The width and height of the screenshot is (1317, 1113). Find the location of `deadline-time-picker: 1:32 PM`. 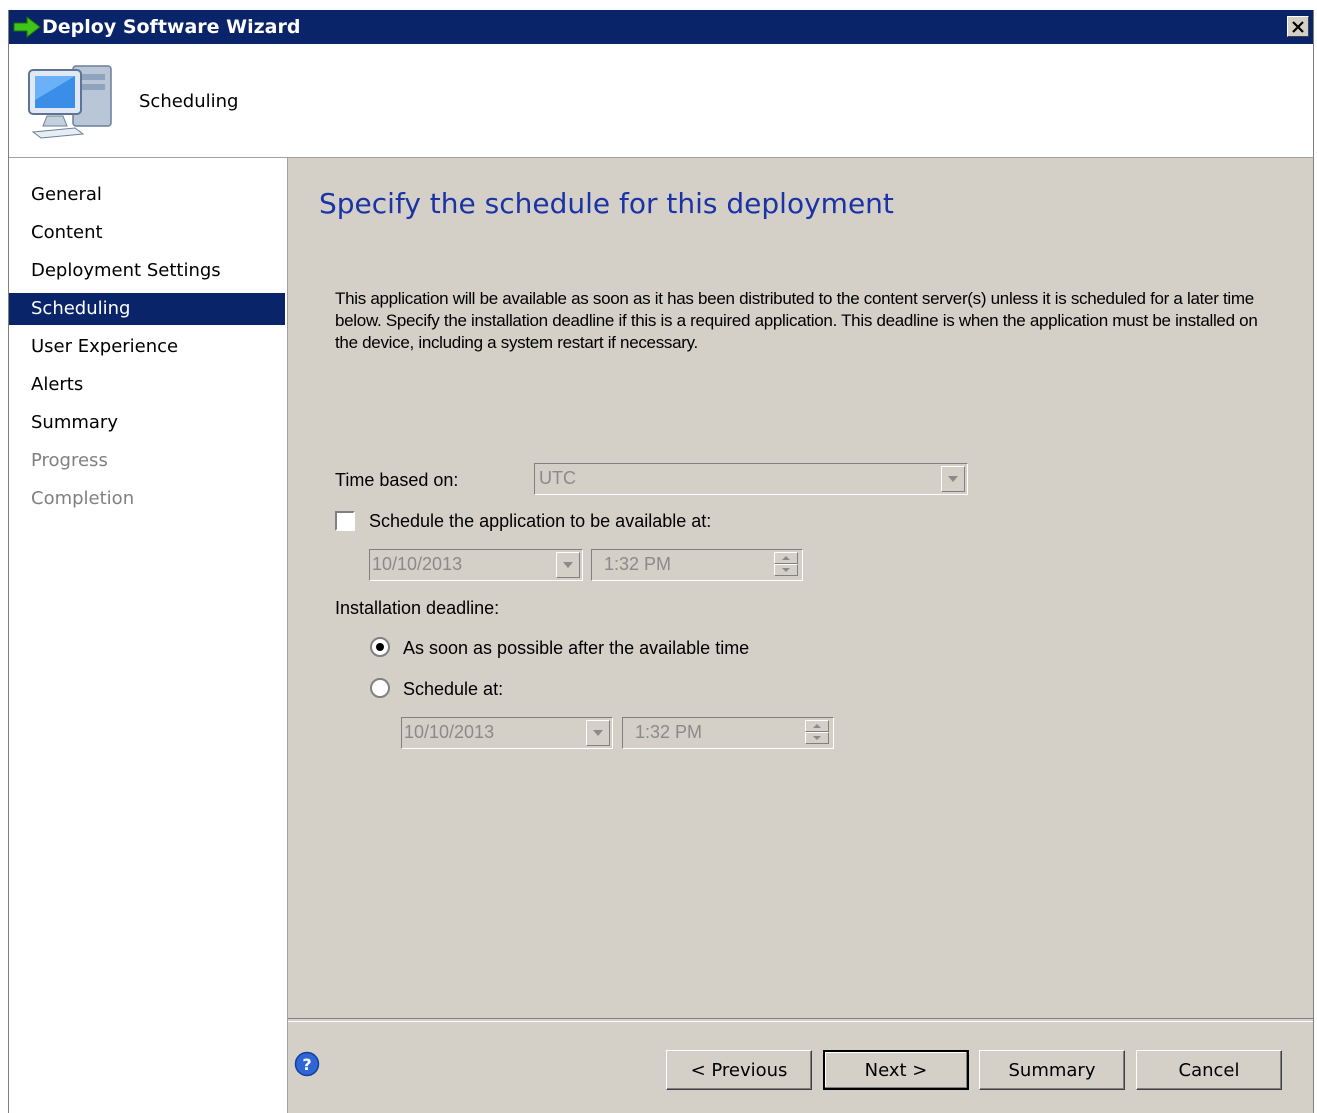

deadline-time-picker: 1:32 PM is located at coordinates (728, 733).